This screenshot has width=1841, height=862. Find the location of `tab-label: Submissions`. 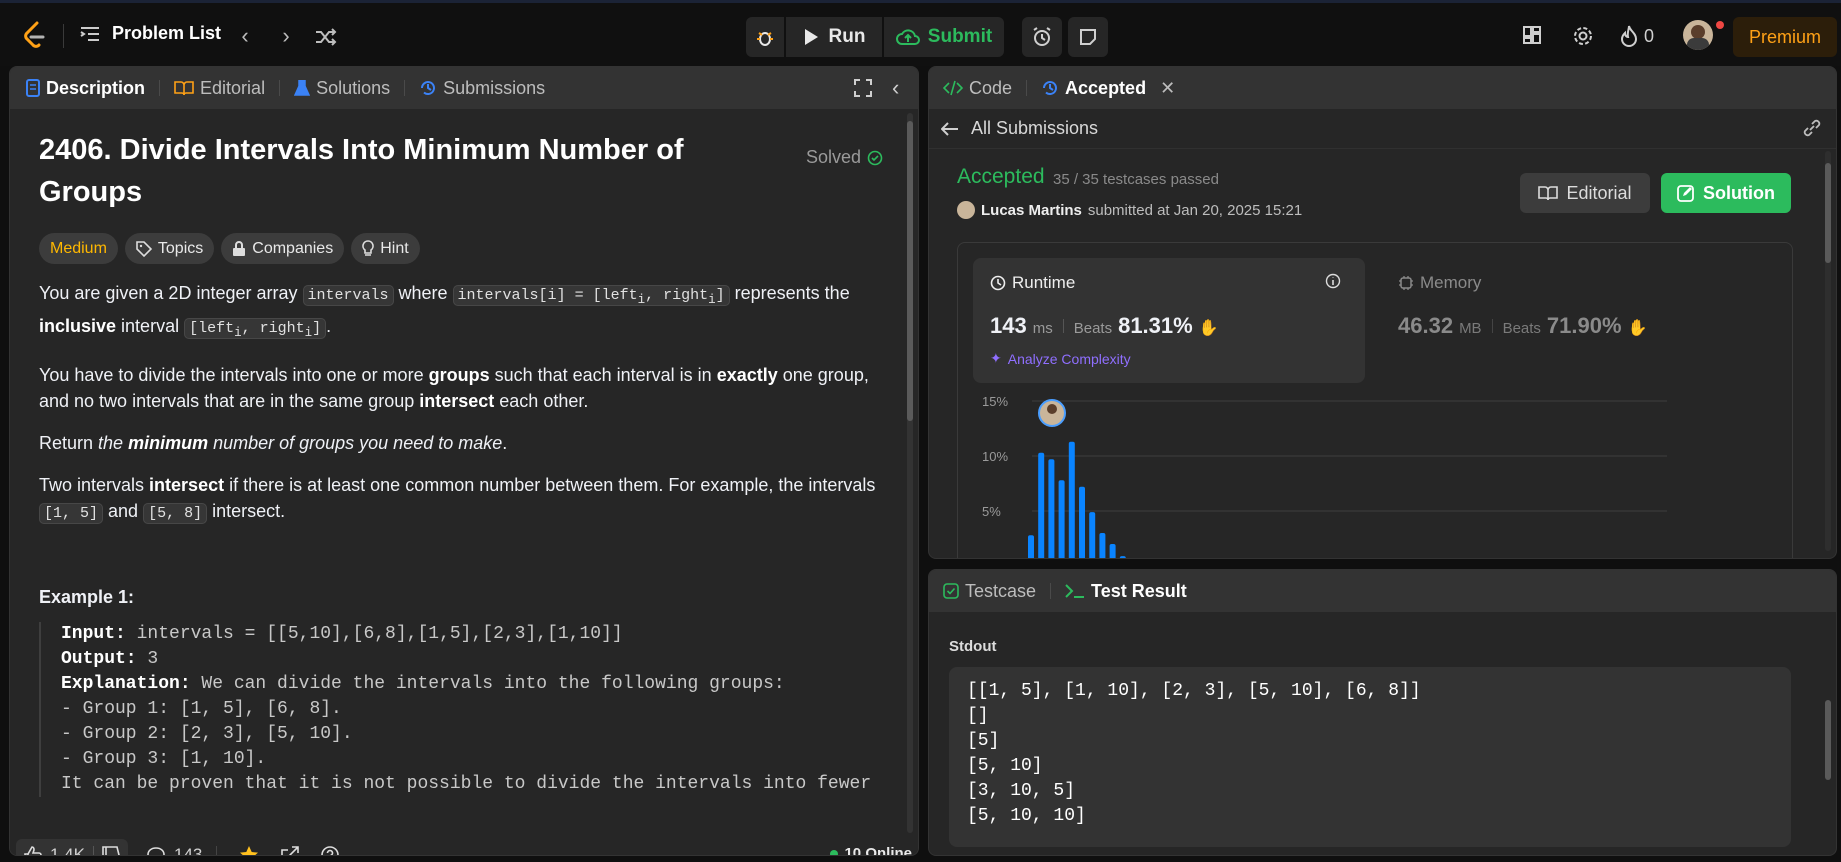

tab-label: Submissions is located at coordinates (494, 87).